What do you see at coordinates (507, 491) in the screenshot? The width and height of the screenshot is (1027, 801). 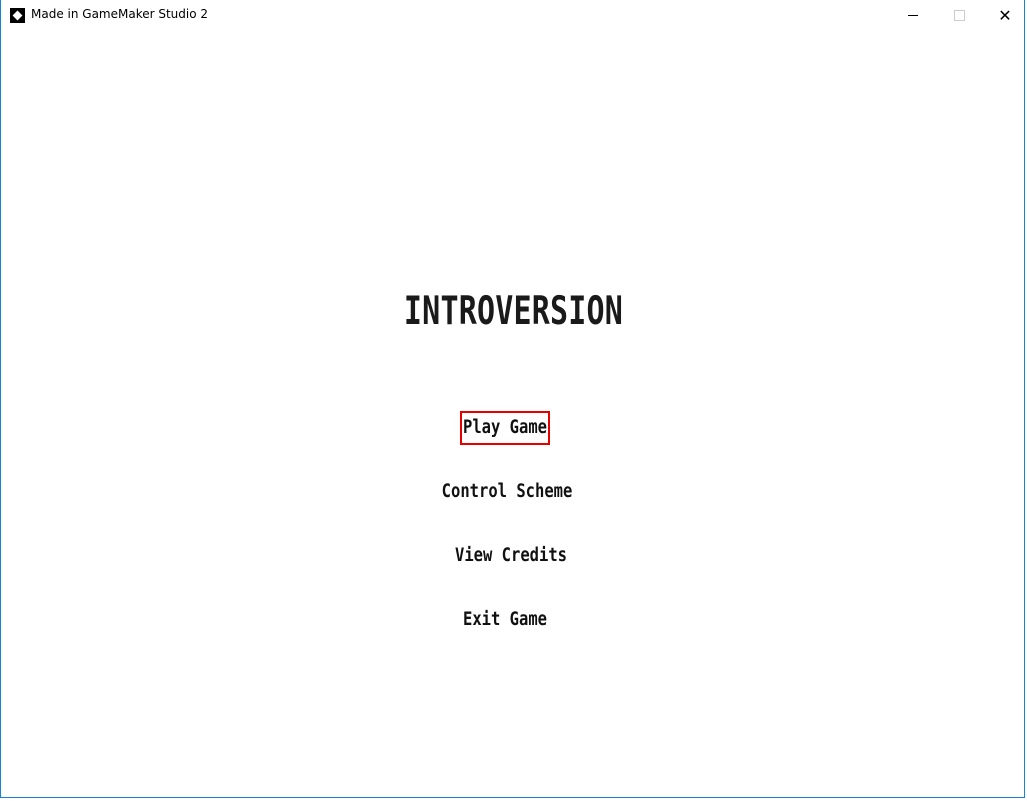 I see `menu-control-scheme: Control Scheme` at bounding box center [507, 491].